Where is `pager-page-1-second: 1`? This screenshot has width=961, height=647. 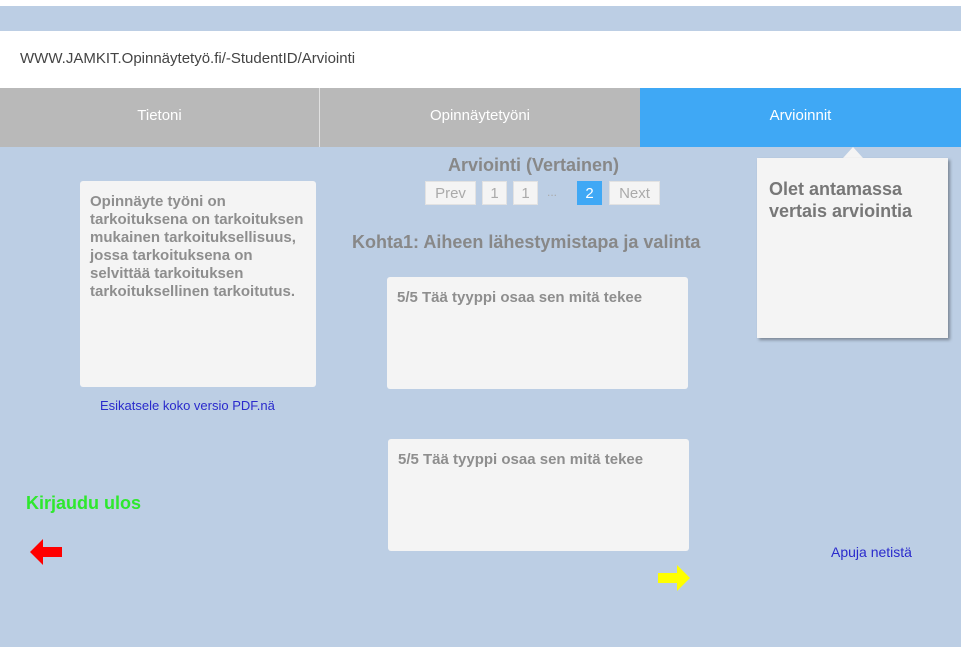
pager-page-1-second: 1 is located at coordinates (525, 193).